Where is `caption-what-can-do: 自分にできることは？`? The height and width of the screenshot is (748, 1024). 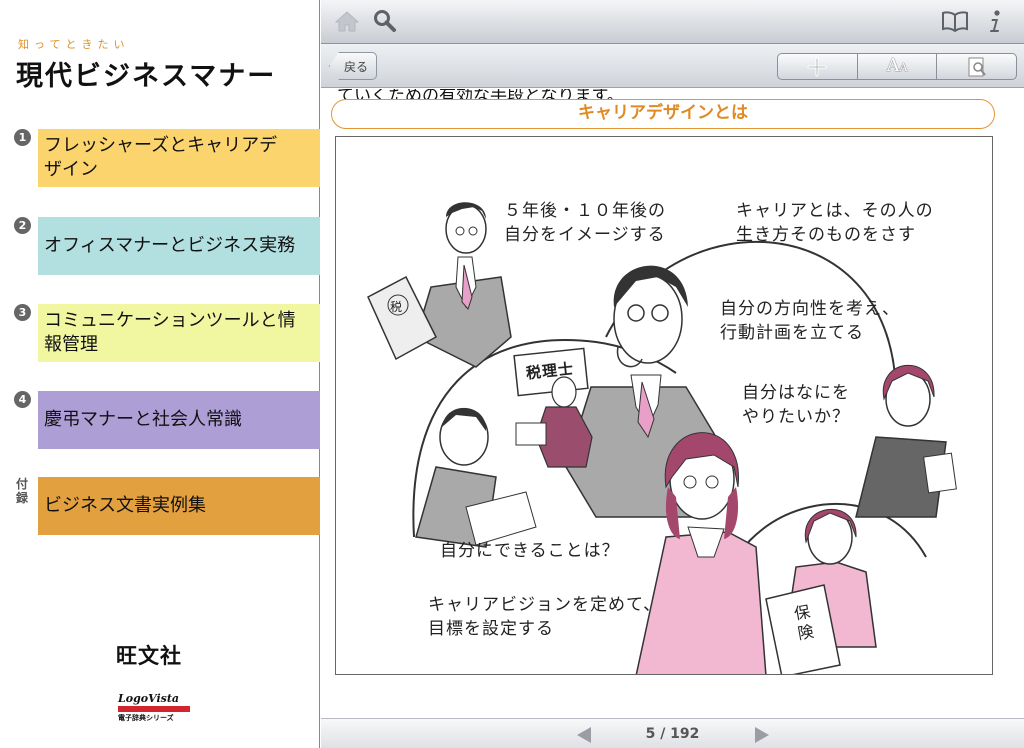 caption-what-can-do: 自分にできることは？ is located at coordinates (530, 551).